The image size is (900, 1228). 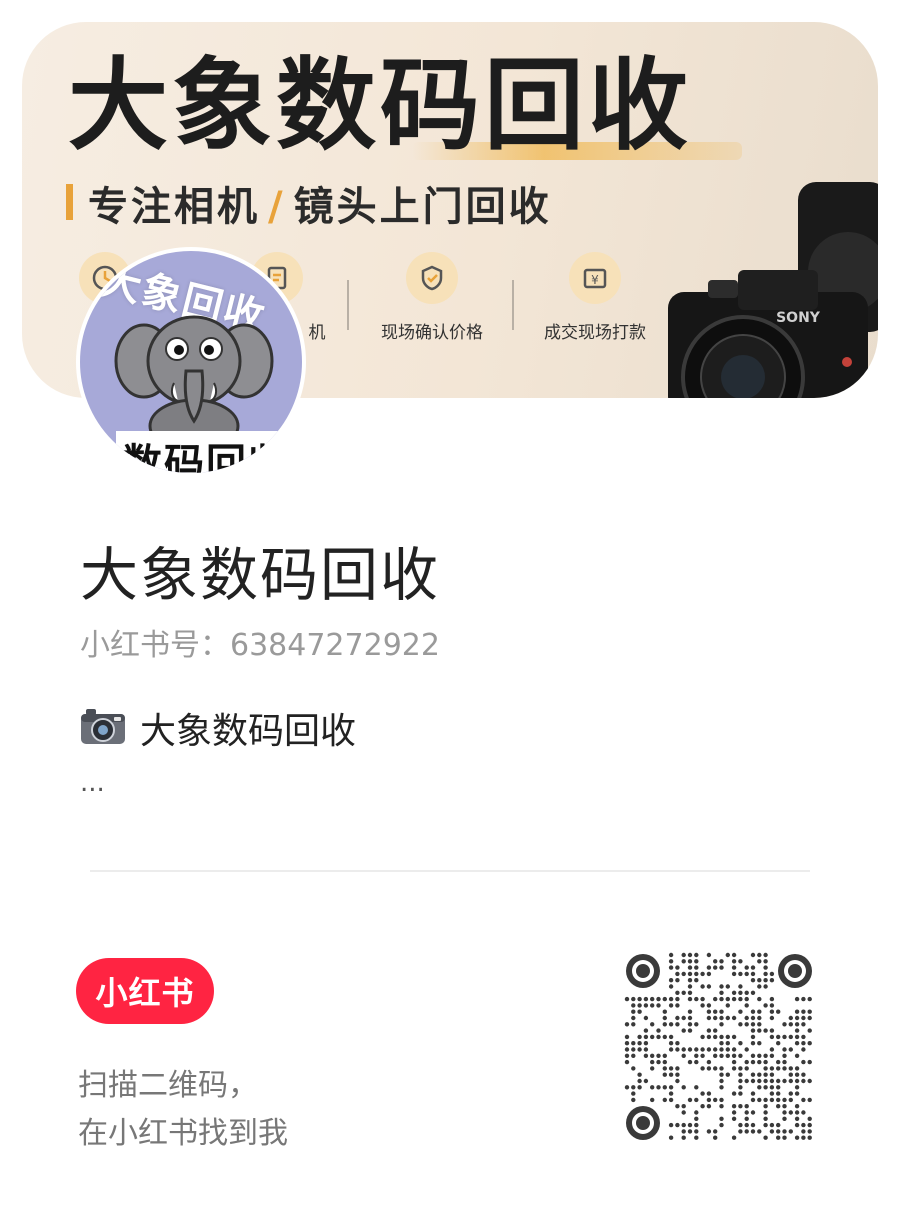 I want to click on qr-code-icon, so click(x=719, y=1047).